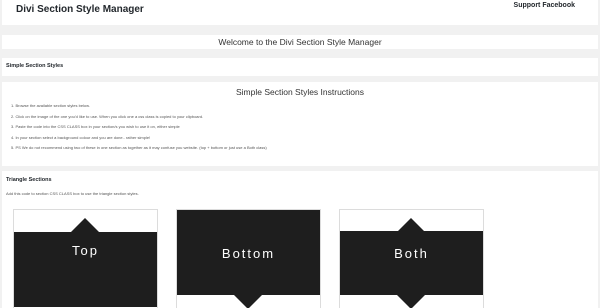 Image resolution: width=600 pixels, height=308 pixels. I want to click on support-facebook-link: Support Facebook, so click(544, 5).